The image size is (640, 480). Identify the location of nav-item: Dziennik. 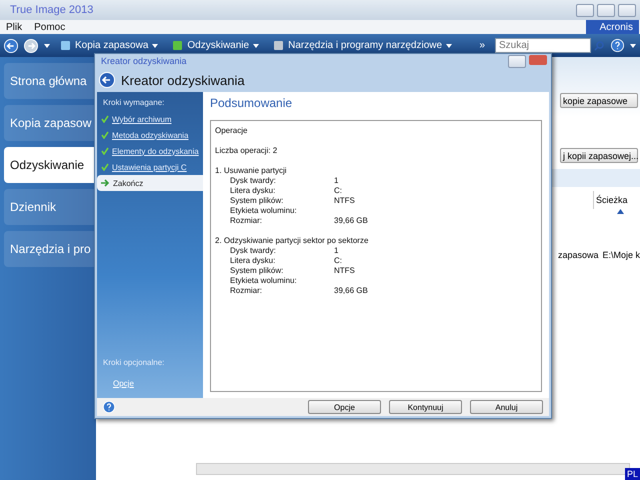
(50, 207).